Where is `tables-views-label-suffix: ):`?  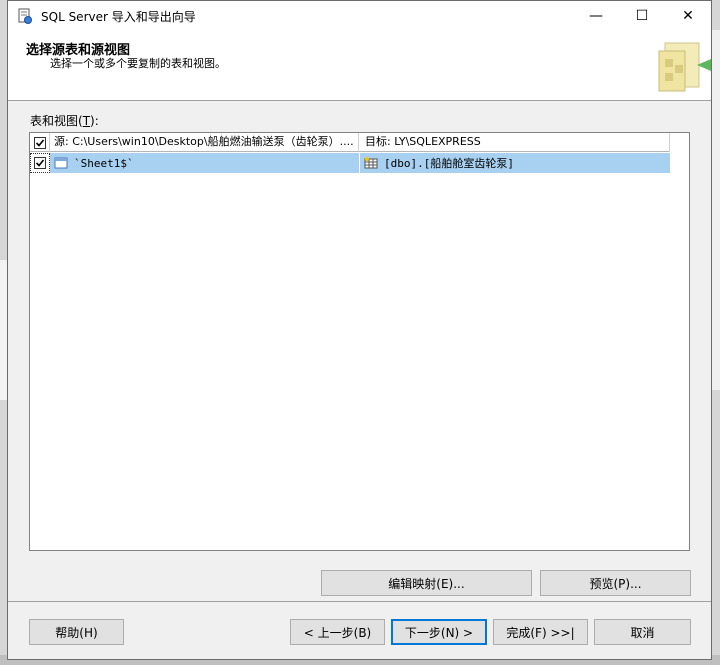
tables-views-label-suffix: ): is located at coordinates (94, 121).